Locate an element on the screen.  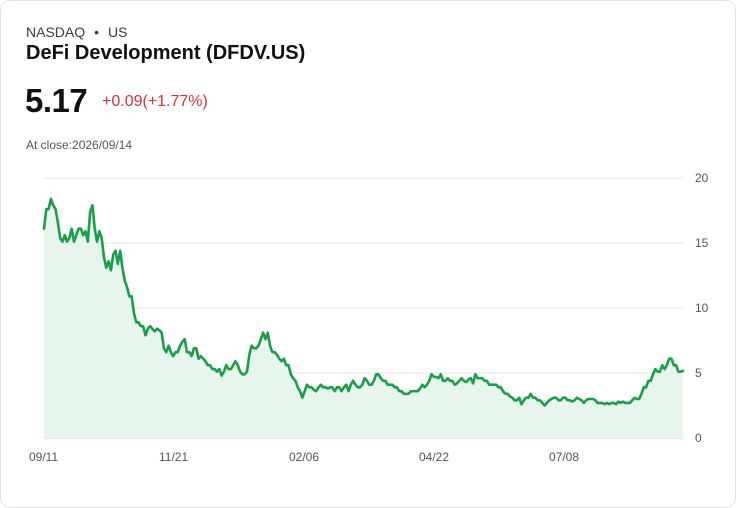
y-axis: 0 5 10 15 20 is located at coordinates (702, 308).